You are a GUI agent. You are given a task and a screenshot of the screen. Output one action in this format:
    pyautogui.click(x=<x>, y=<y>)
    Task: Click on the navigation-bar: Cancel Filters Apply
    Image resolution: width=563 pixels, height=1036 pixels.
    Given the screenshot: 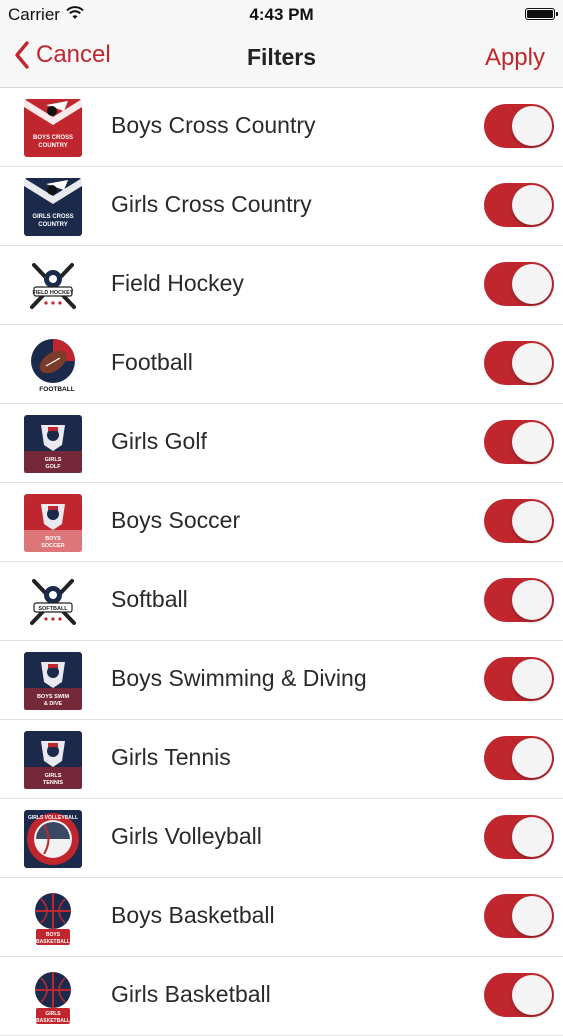 What is the action you would take?
    pyautogui.click(x=281, y=59)
    